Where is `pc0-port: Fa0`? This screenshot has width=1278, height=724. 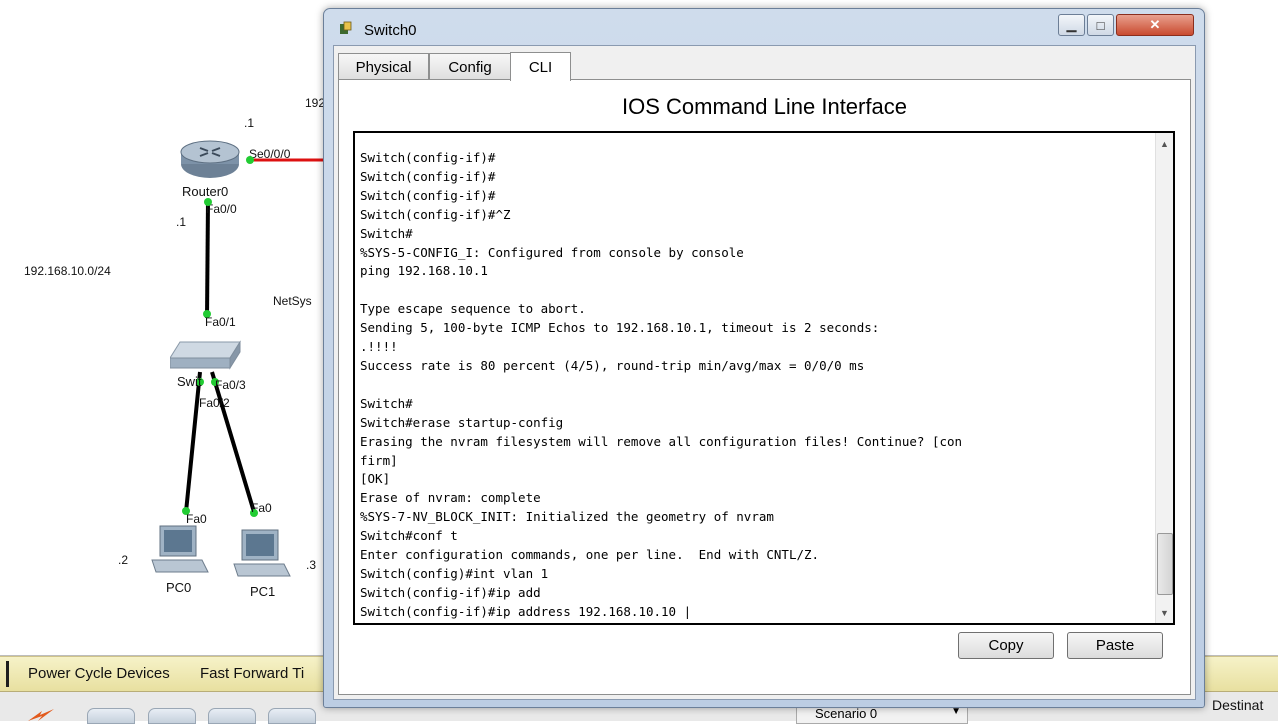 pc0-port: Fa0 is located at coordinates (196, 519).